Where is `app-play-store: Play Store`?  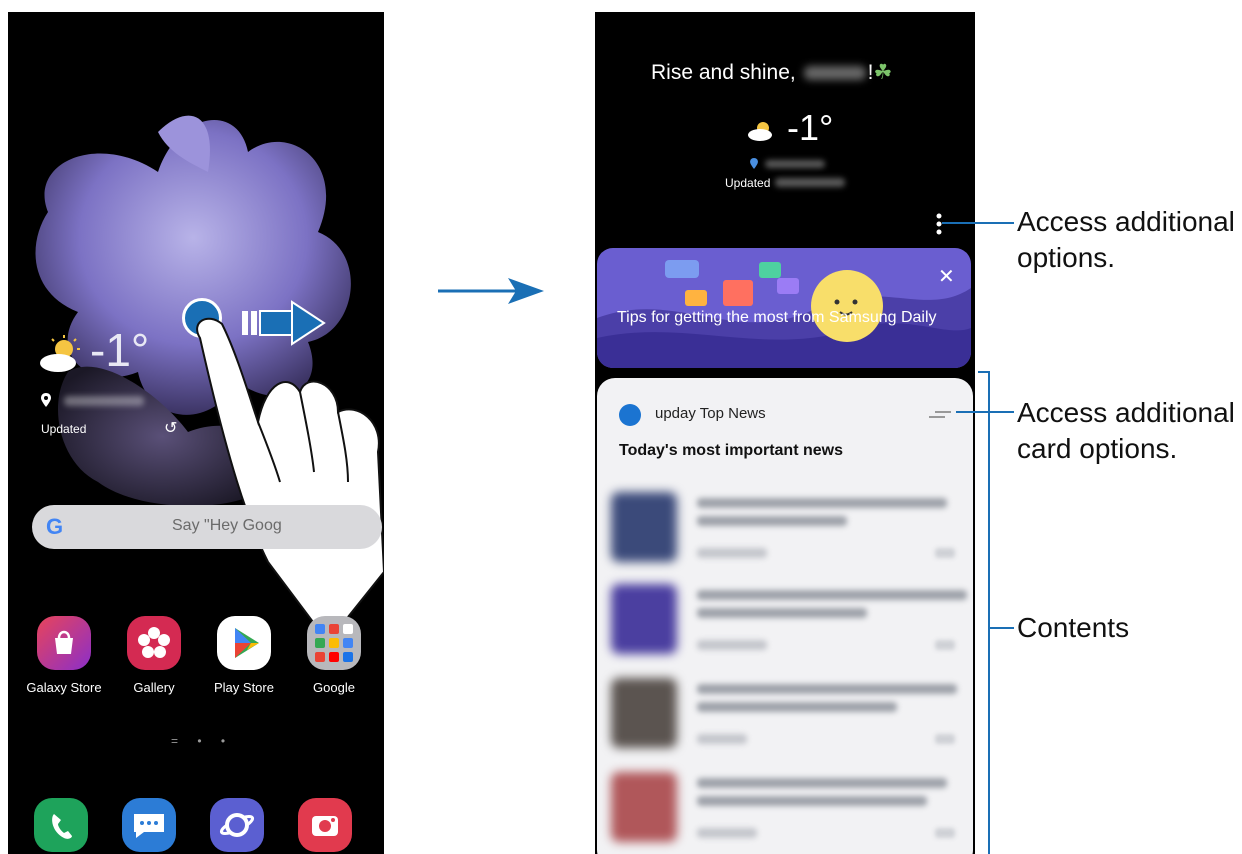
app-play-store: Play Store is located at coordinates (244, 655).